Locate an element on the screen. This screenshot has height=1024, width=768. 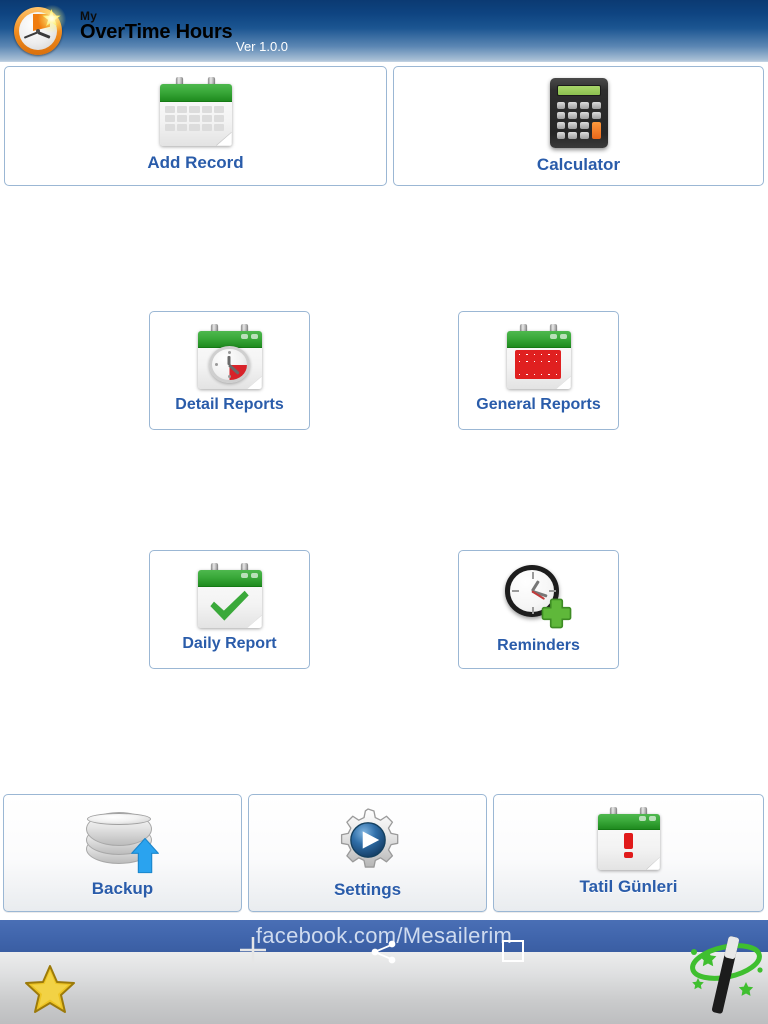
gear-icon is located at coordinates (369, 837).